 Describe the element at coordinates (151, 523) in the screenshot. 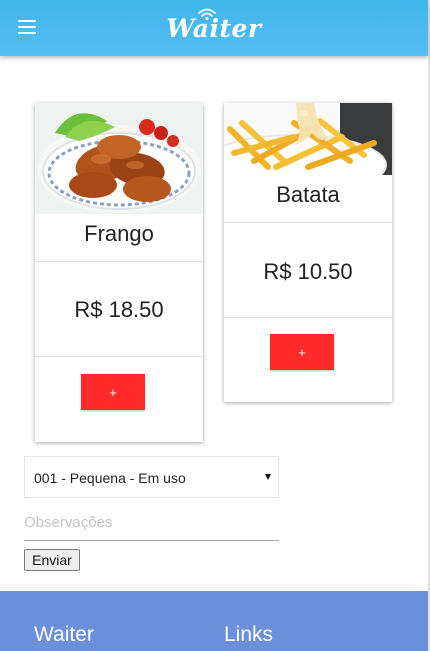

I see `observations-input` at that location.